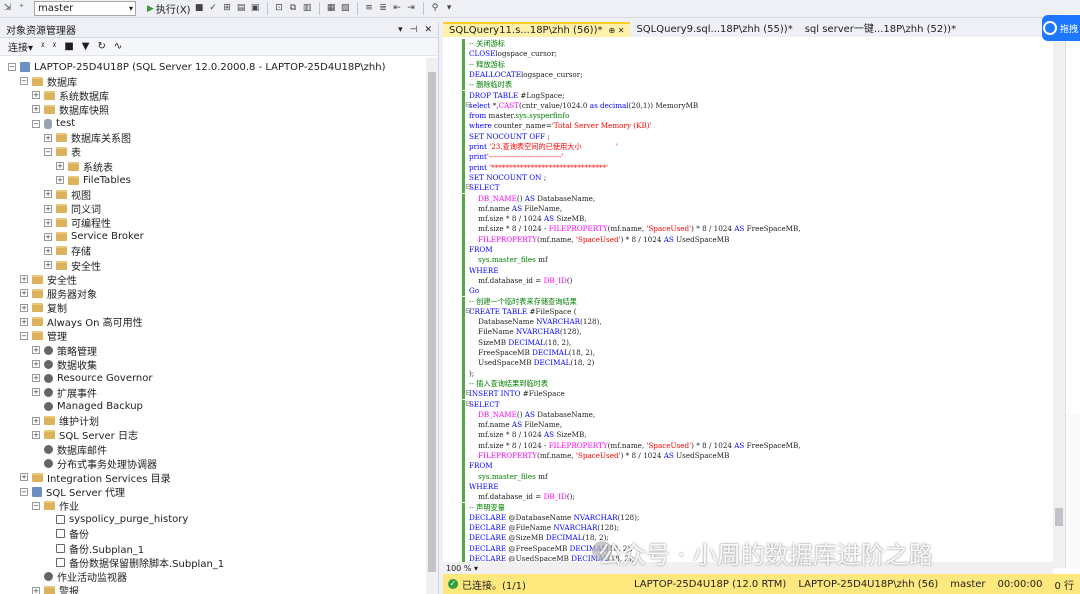 Image resolution: width=1080 pixels, height=594 pixels. Describe the element at coordinates (95, 477) in the screenshot. I see `tree-node: + Integration Services 目录` at that location.